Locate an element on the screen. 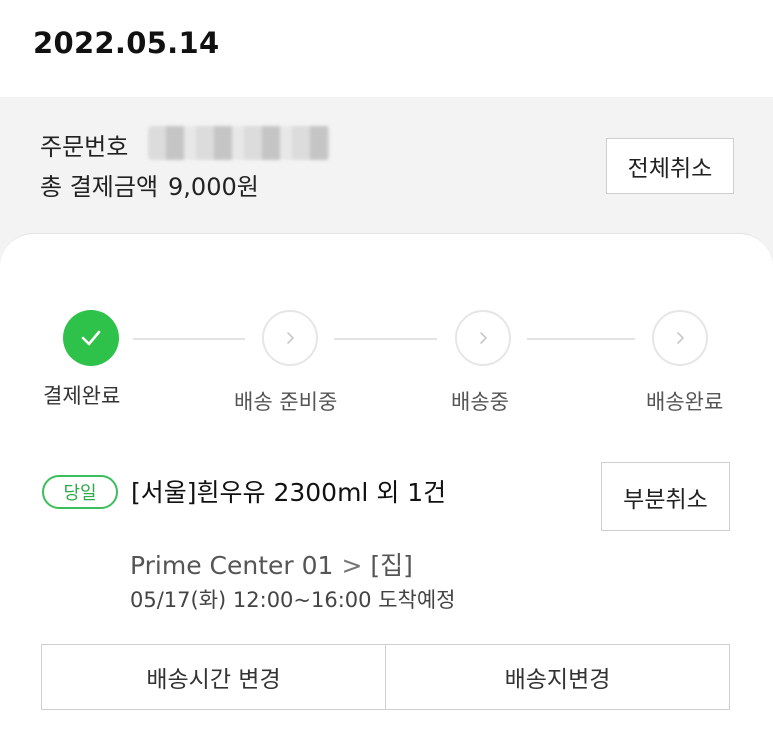  same-day-badge: 당일 is located at coordinates (80, 492).